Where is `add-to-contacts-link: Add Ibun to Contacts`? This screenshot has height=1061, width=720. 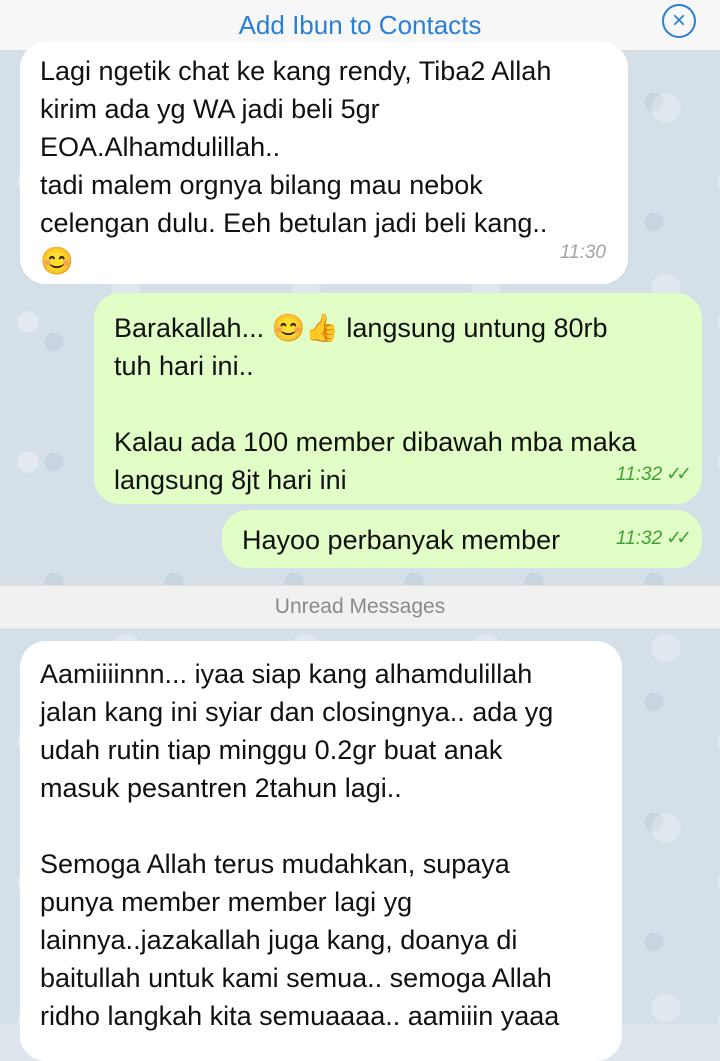
add-to-contacts-link: Add Ibun to Contacts is located at coordinates (360, 25).